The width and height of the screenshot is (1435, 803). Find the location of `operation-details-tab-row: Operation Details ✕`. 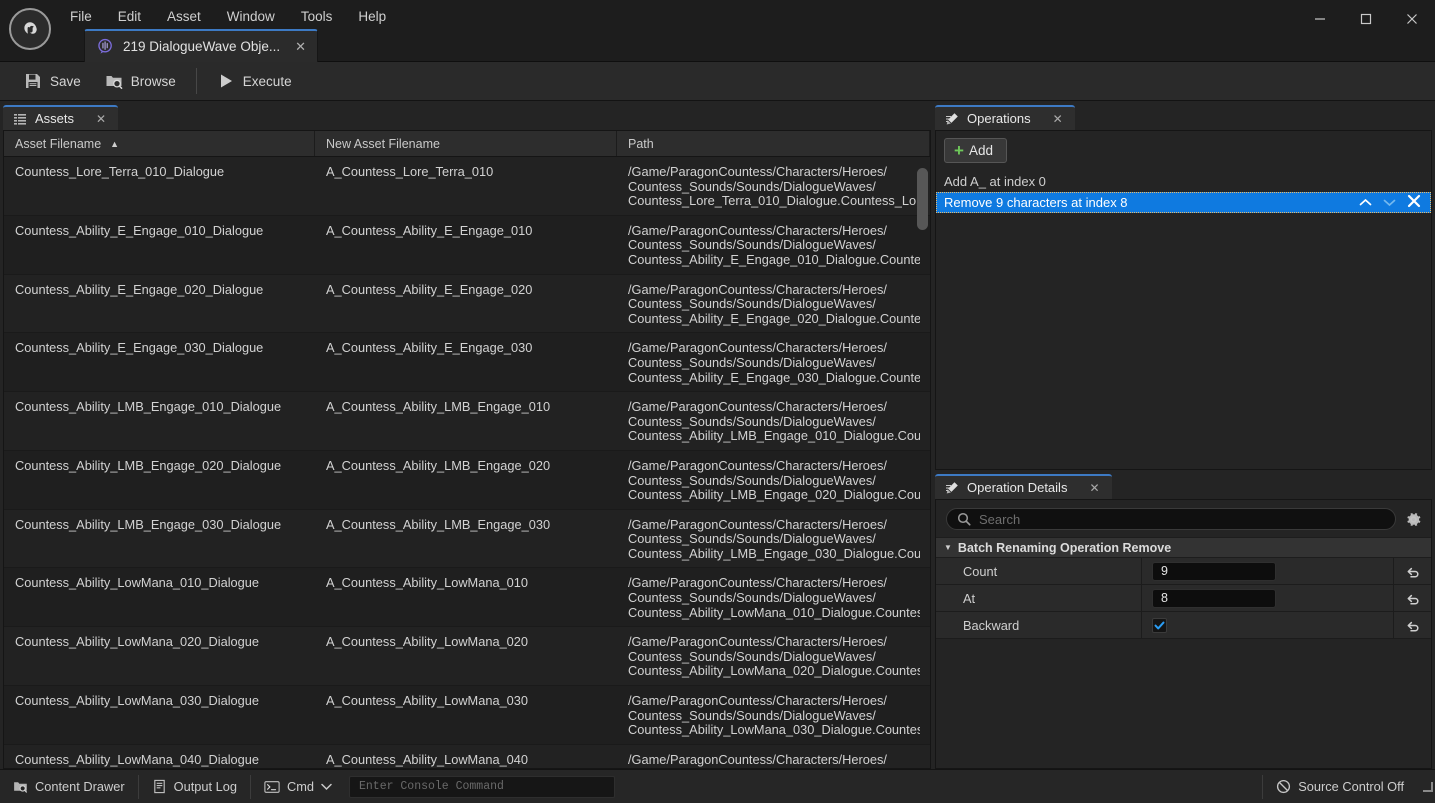

operation-details-tab-row: Operation Details ✕ is located at coordinates (1183, 486).